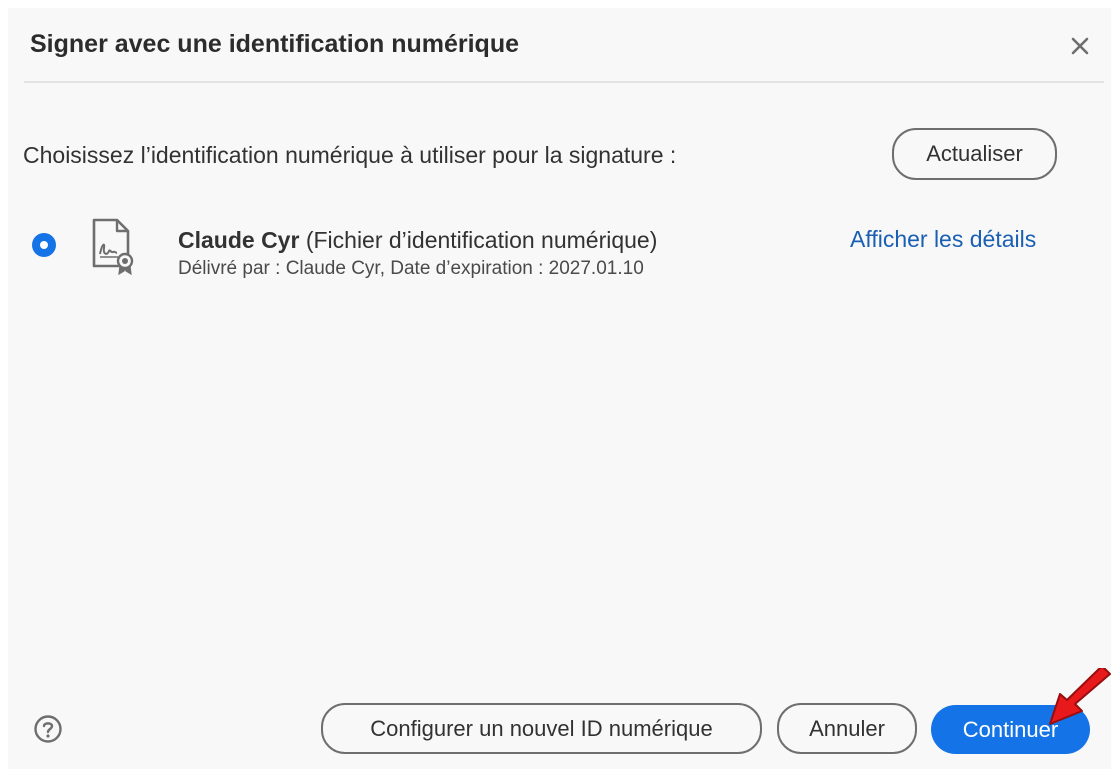 This screenshot has width=1111, height=769. I want to click on radio-dot, so click(44, 245).